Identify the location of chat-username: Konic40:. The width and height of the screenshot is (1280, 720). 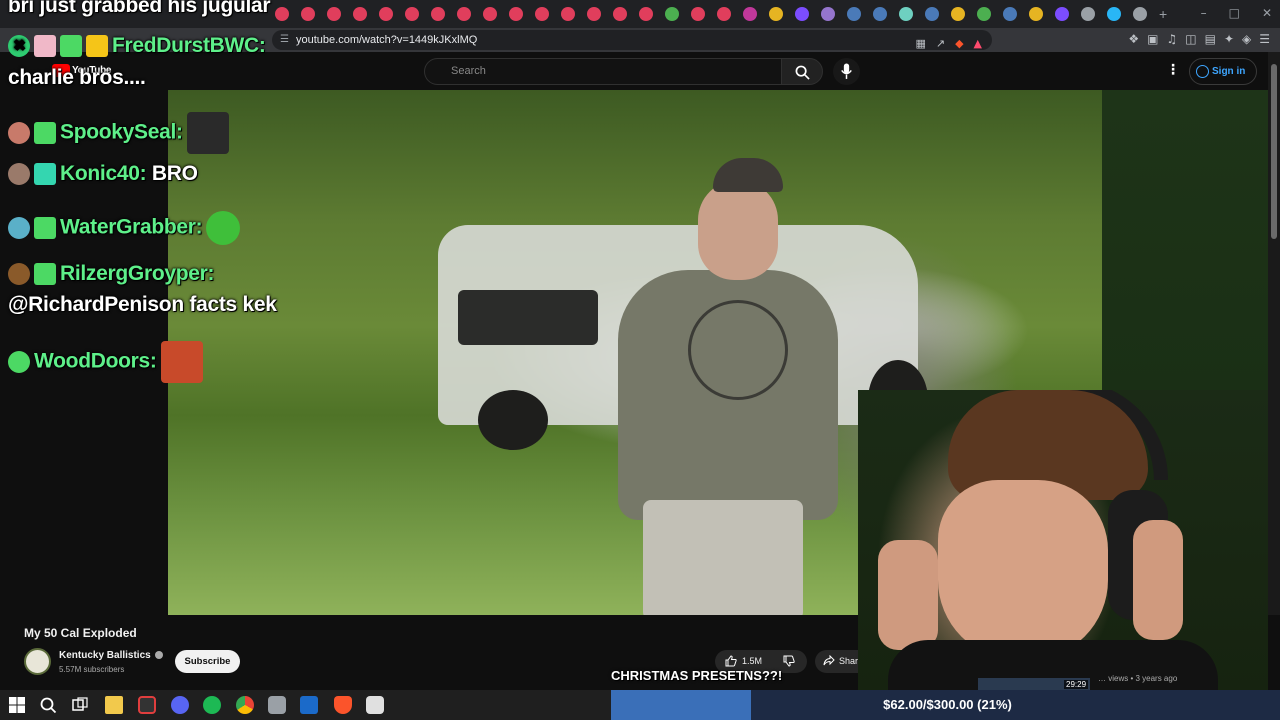
(103, 173).